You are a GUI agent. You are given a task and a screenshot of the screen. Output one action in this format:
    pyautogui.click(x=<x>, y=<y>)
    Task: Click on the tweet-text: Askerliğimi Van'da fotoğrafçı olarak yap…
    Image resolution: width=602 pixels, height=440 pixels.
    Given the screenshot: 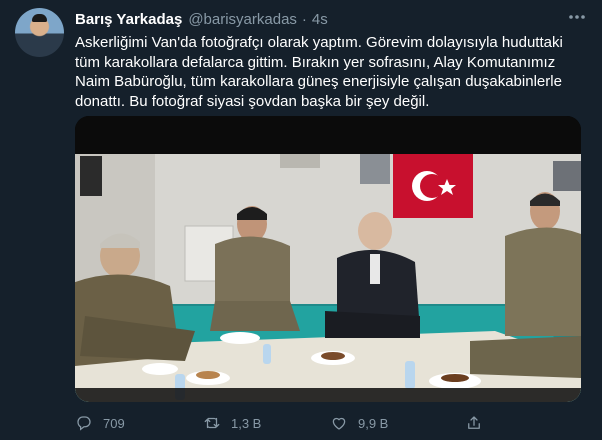 What is the action you would take?
    pyautogui.click(x=319, y=72)
    